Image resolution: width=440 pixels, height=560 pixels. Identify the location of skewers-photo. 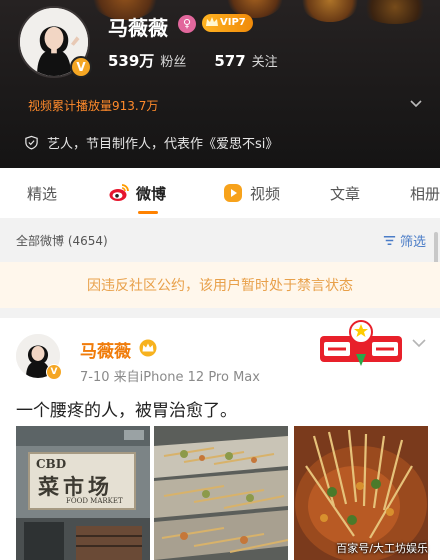
(221, 493).